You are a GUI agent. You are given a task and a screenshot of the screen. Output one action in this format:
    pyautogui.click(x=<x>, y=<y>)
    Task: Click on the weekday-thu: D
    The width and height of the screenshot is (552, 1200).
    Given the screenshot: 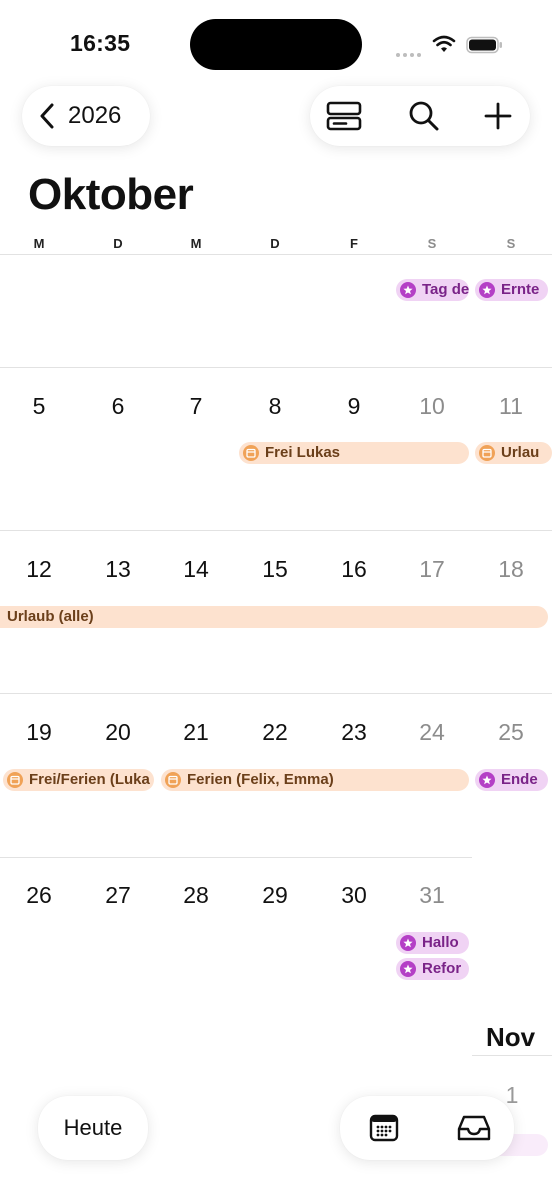 What is the action you would take?
    pyautogui.click(x=275, y=243)
    